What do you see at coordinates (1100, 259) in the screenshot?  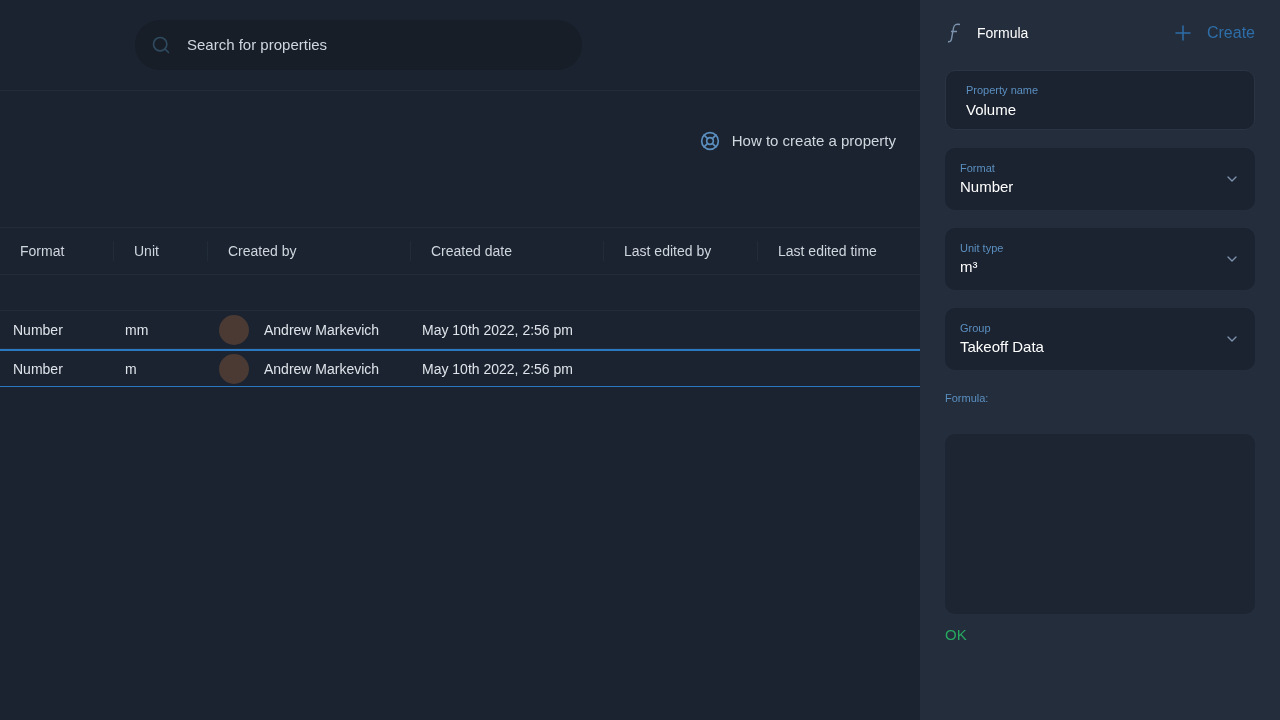 I see `select-field: Unit type m³` at bounding box center [1100, 259].